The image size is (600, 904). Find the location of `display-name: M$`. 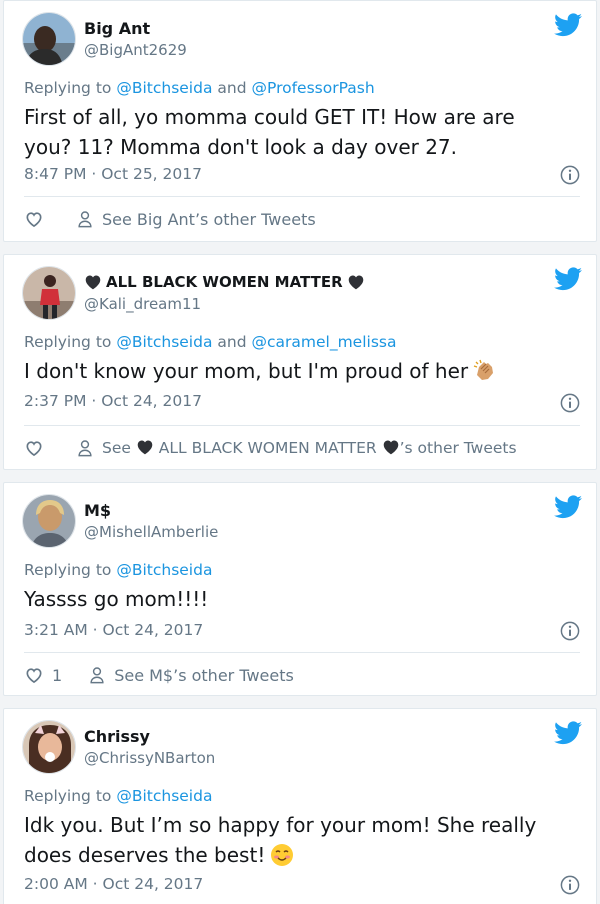

display-name: M$ is located at coordinates (97, 510).